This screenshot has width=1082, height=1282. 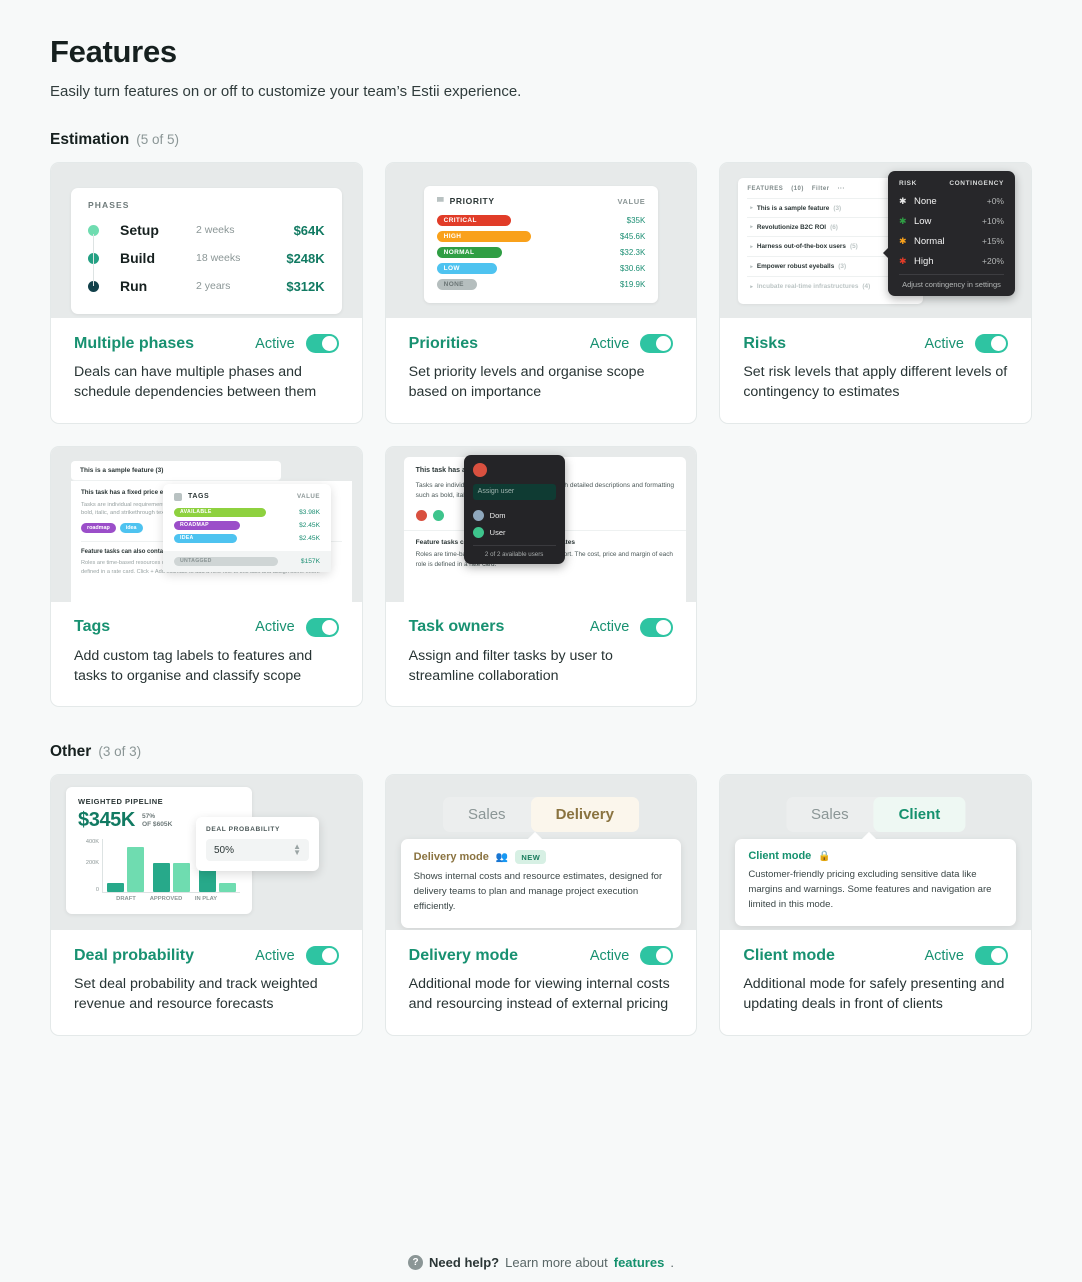 I want to click on priority-value: $32.3K, so click(x=632, y=252).